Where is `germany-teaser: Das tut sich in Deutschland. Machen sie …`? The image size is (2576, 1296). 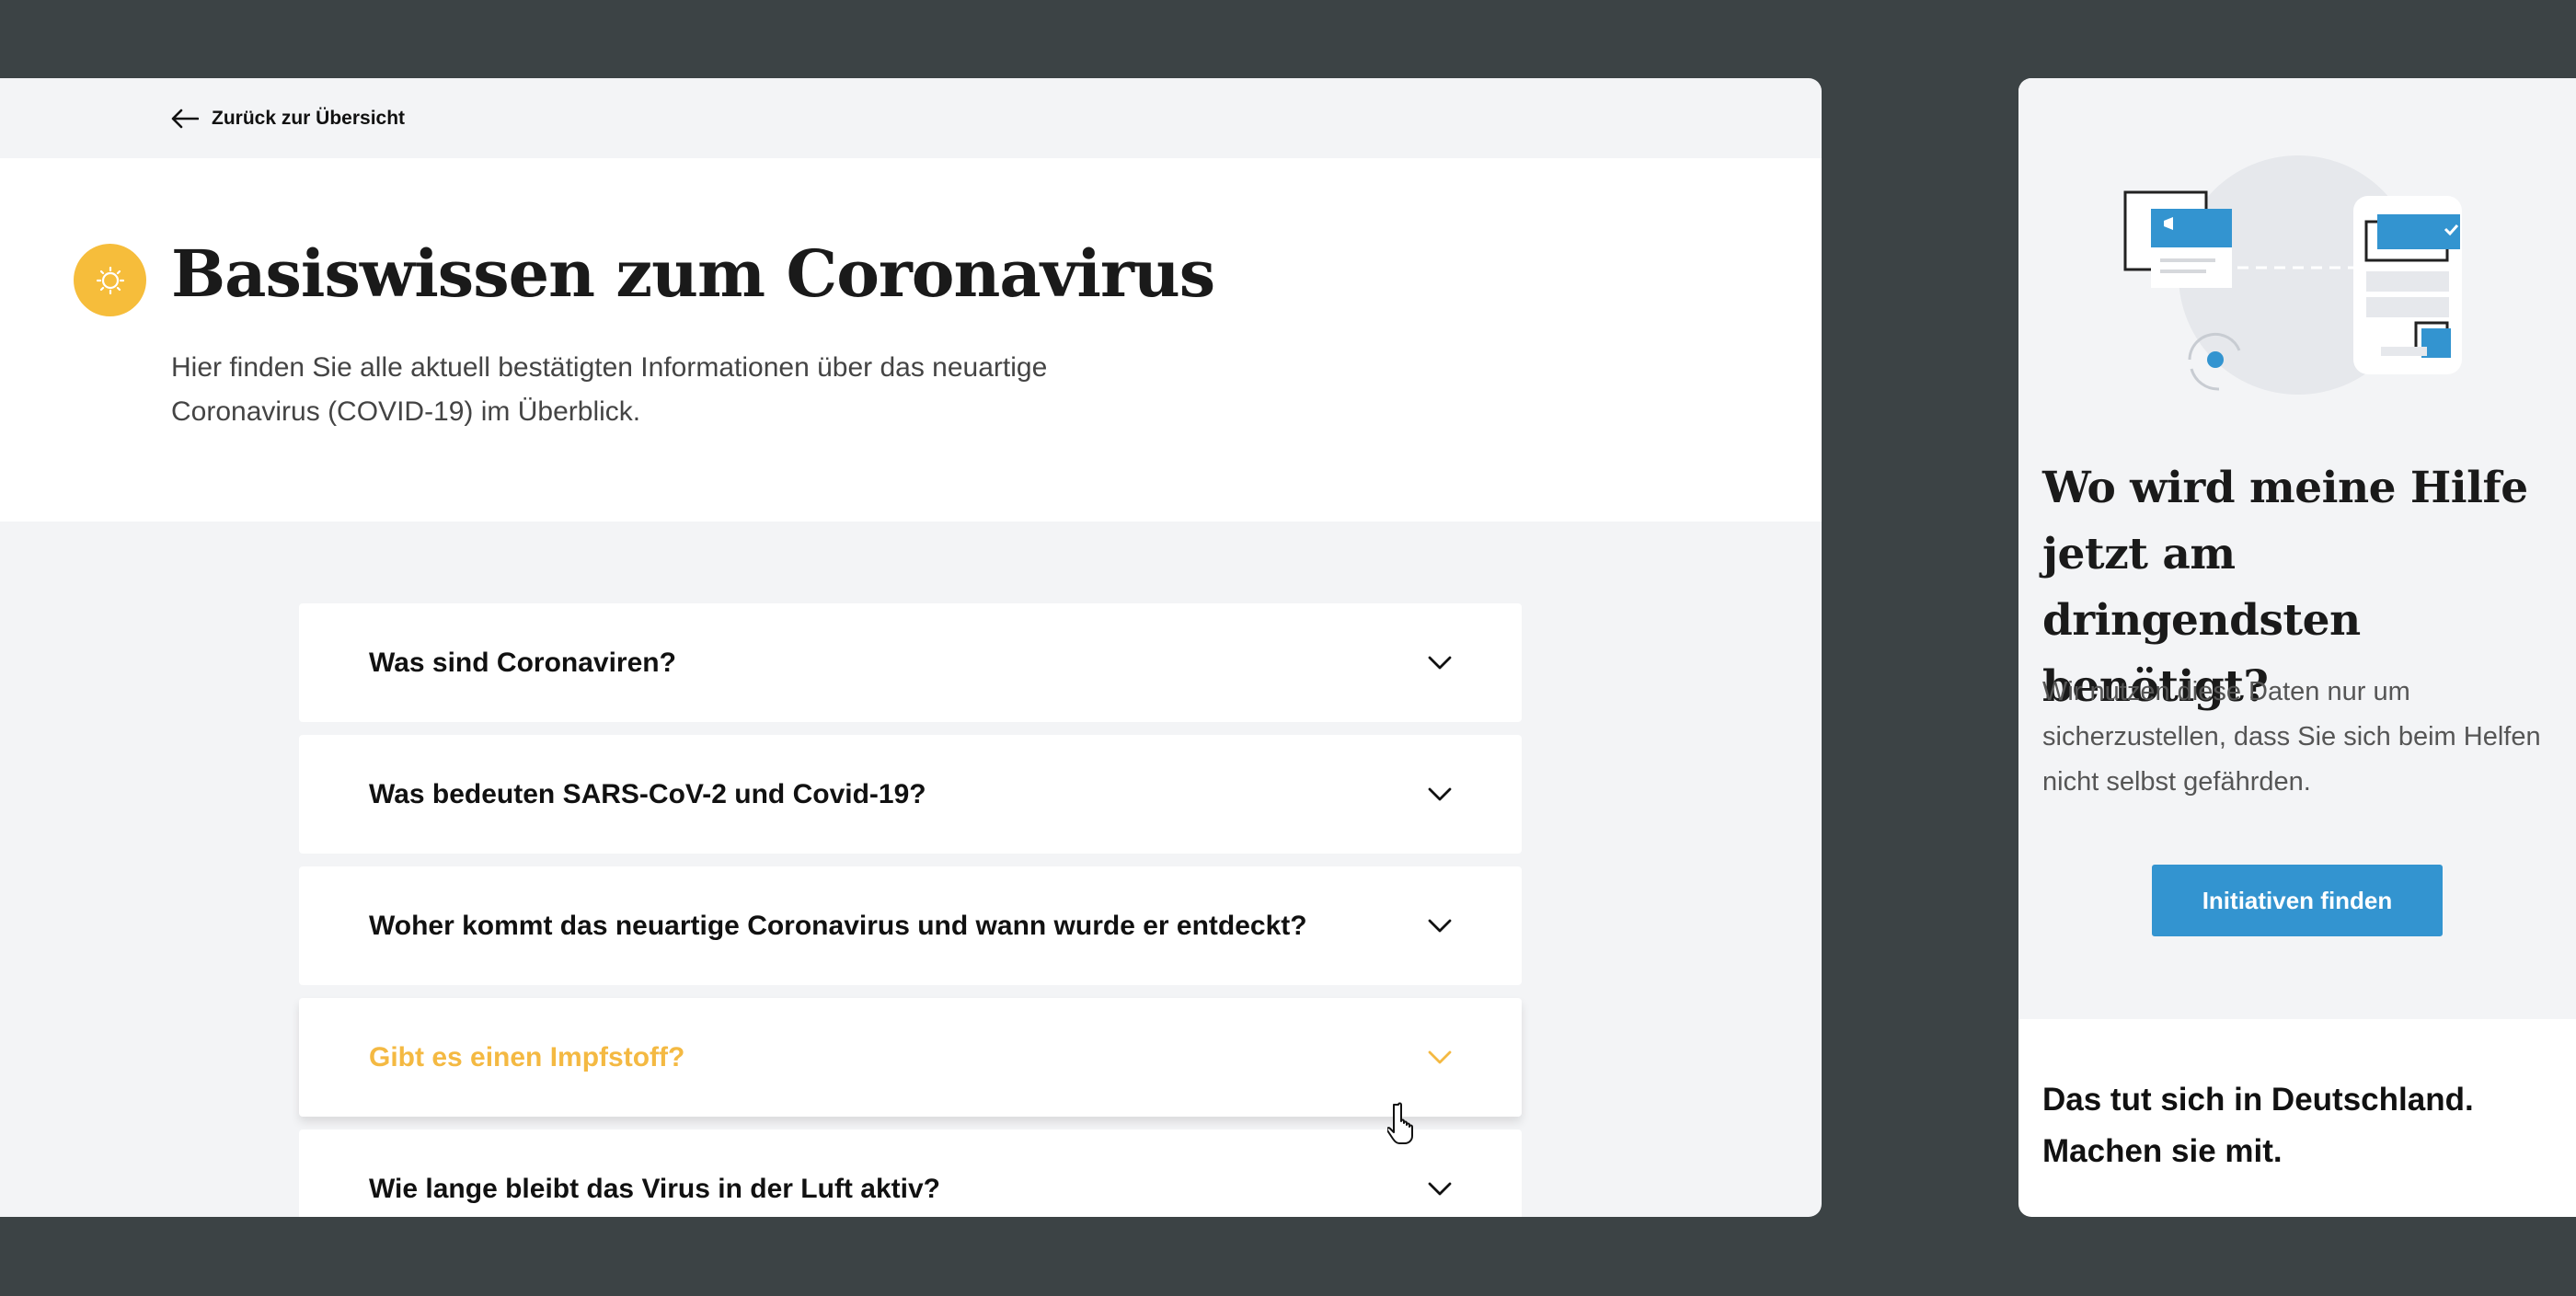
germany-teaser: Das tut sich in Deutschland. Machen sie … is located at coordinates (2258, 1126).